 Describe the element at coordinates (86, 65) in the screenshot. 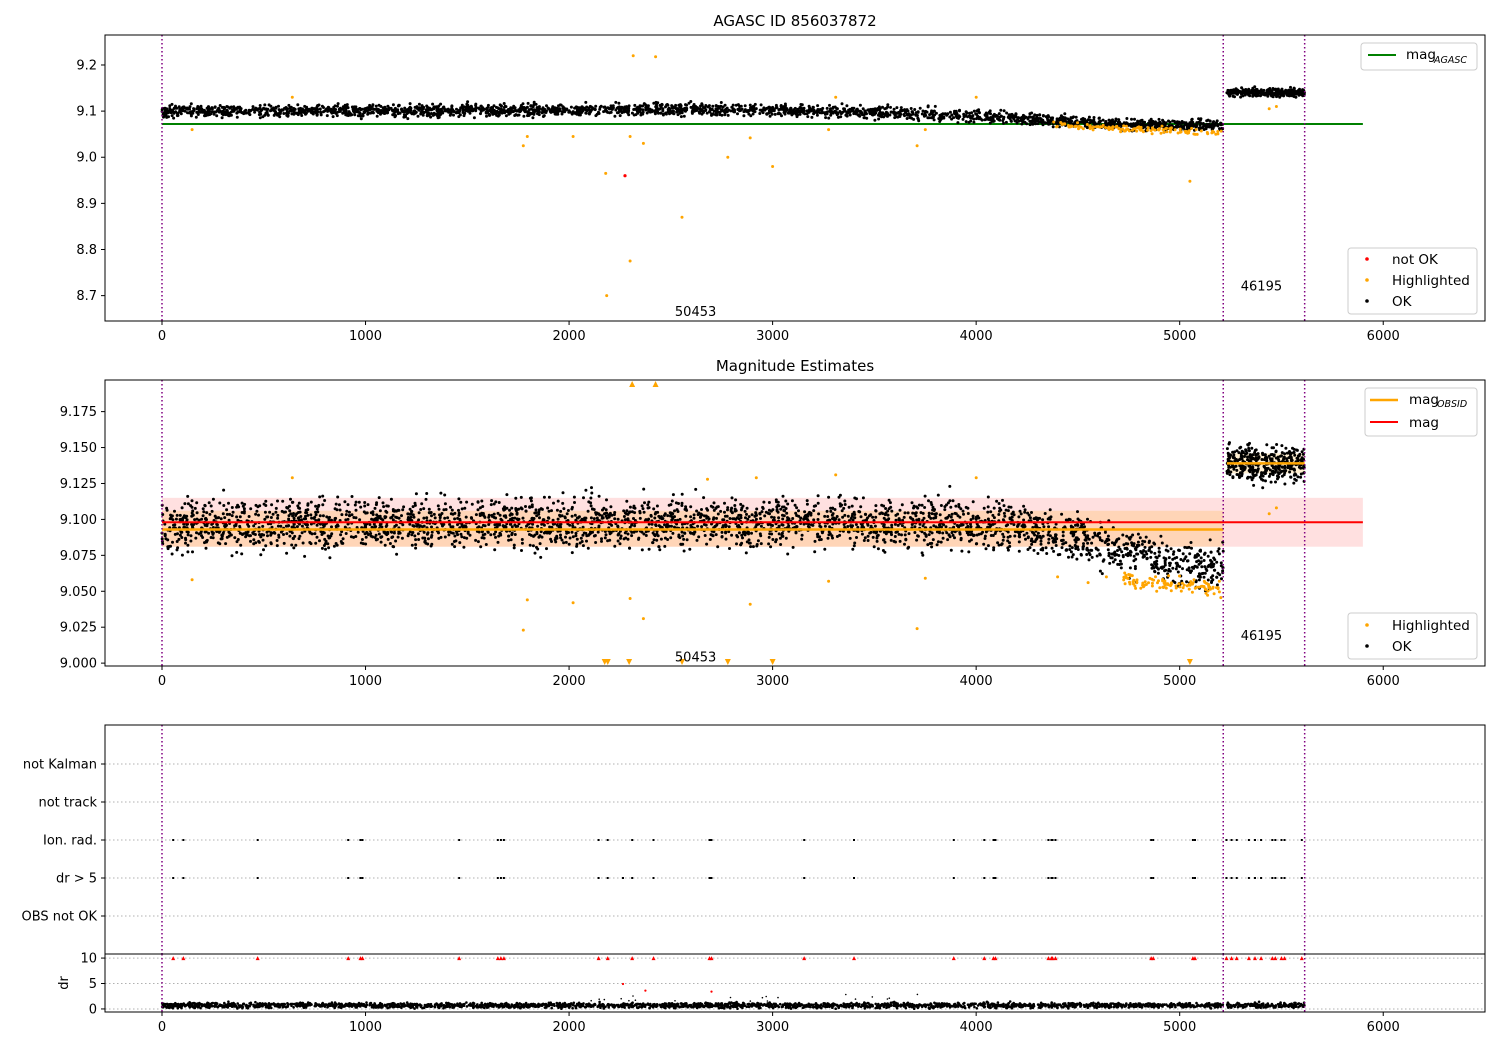

I see `panel1-ytick-label: 9.2` at that location.